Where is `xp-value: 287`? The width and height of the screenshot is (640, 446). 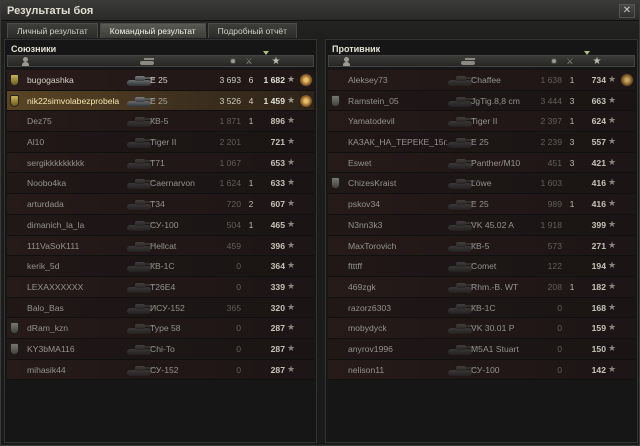
xp-value: 287 is located at coordinates (277, 328).